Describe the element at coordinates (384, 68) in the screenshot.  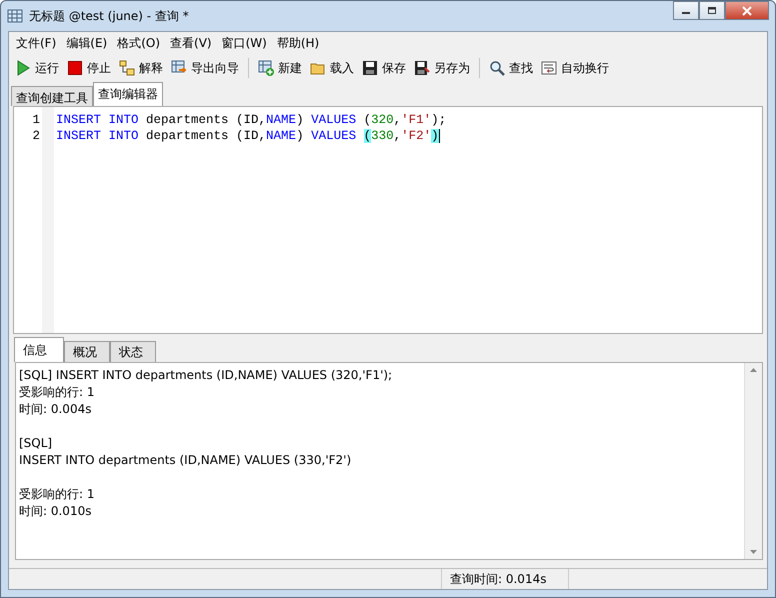
I see `toolbar-button: 保存` at that location.